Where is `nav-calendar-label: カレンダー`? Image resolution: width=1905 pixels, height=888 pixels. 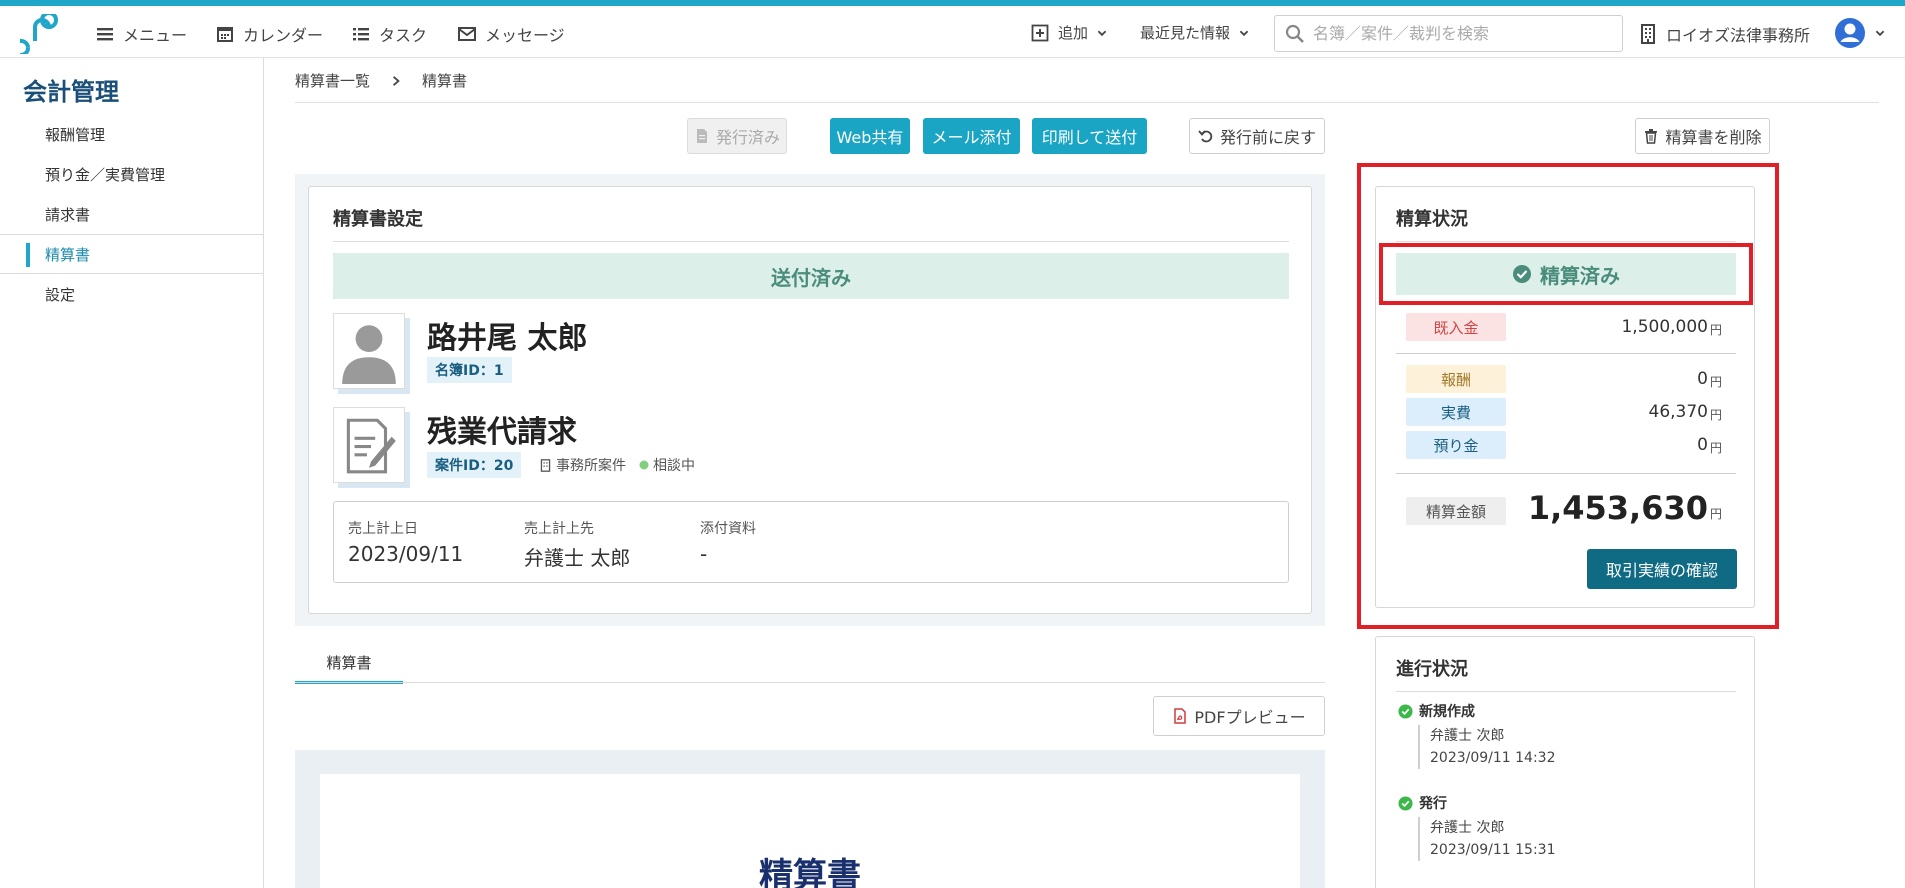
nav-calendar-label: カレンダー is located at coordinates (283, 35).